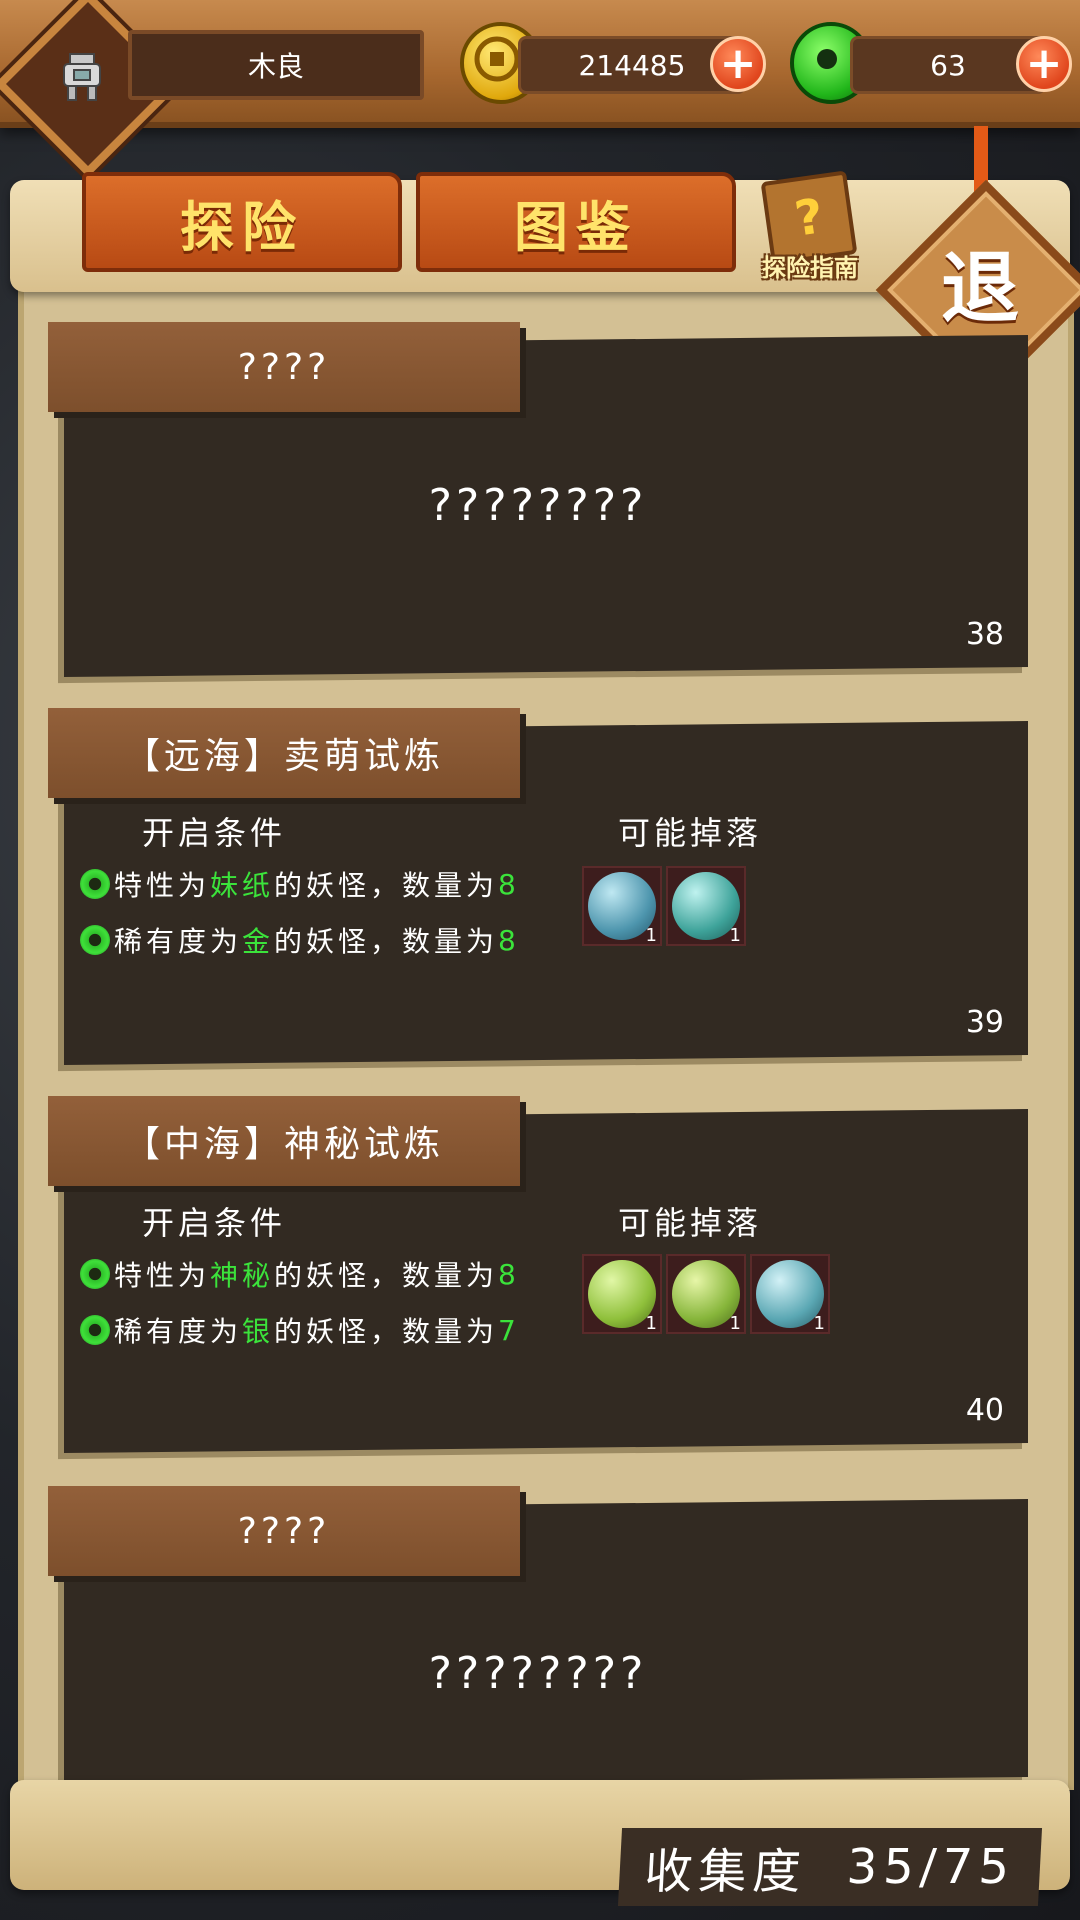 Image resolution: width=1080 pixels, height=1920 pixels. I want to click on condition-count: 7, so click(509, 1330).